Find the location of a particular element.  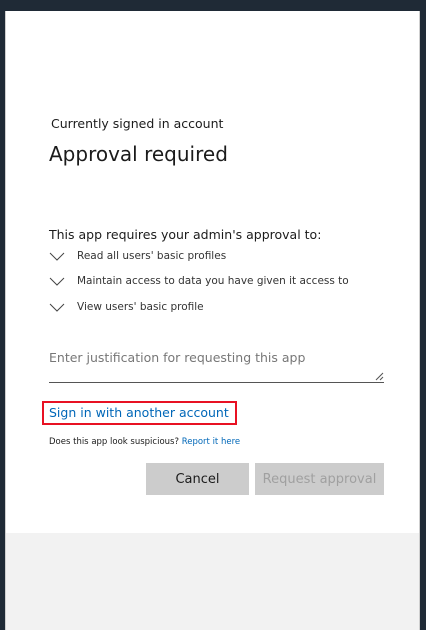

justification-field is located at coordinates (216, 365).